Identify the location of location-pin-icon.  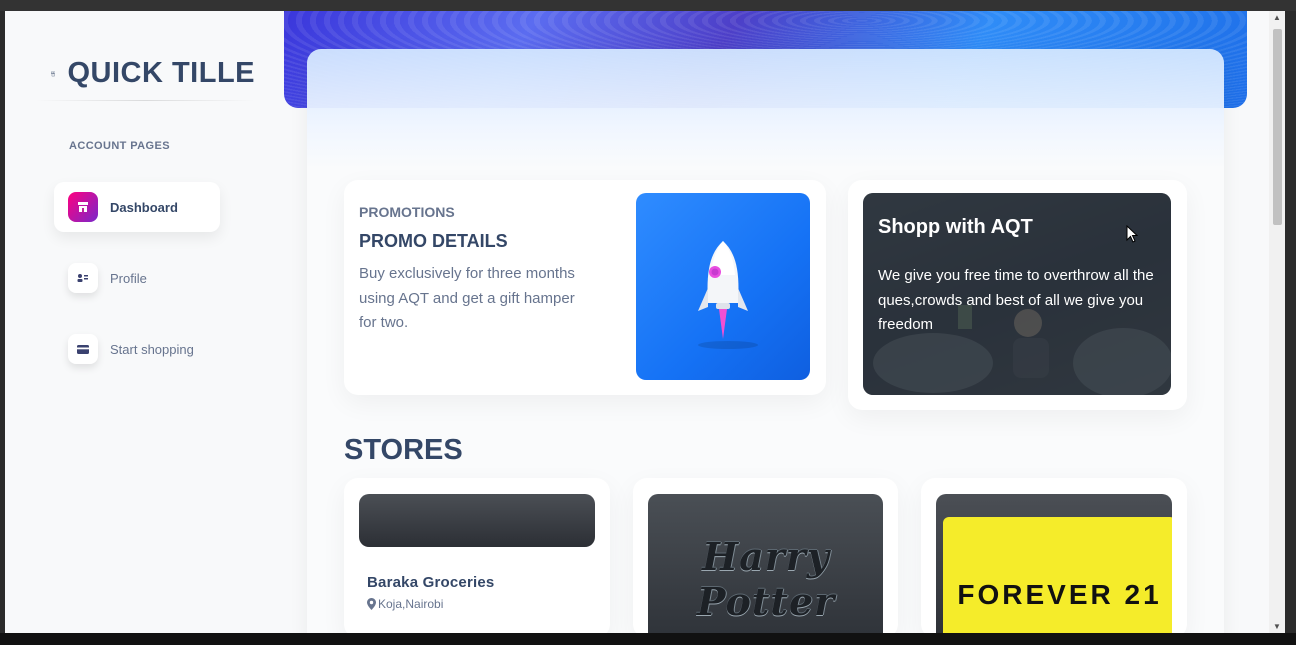
(371, 604).